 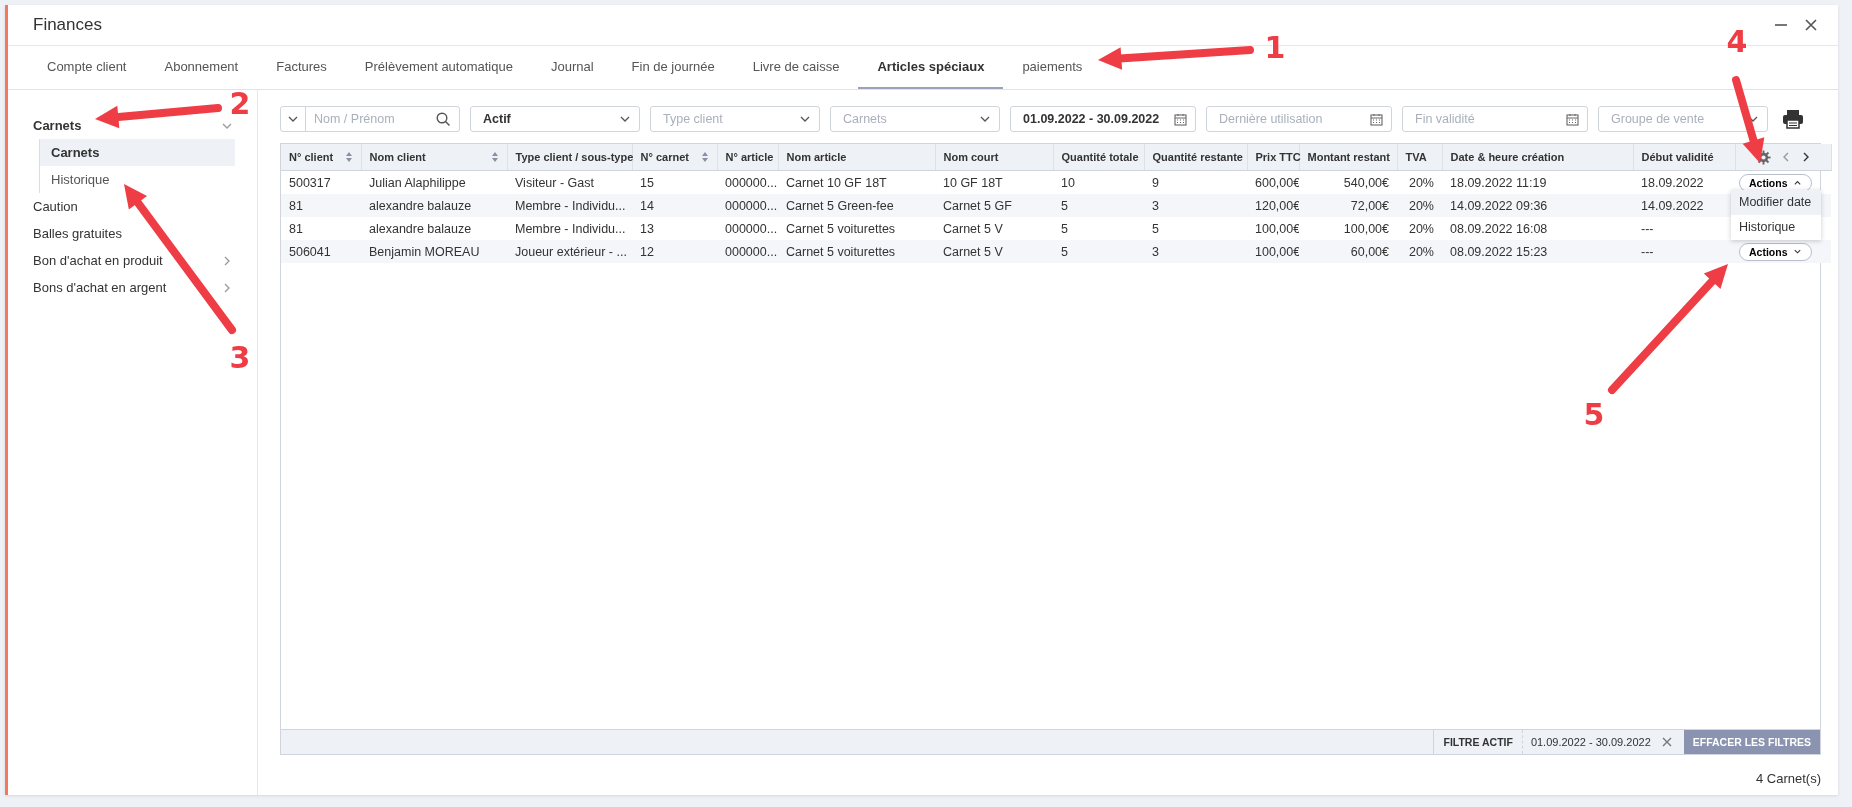 What do you see at coordinates (674, 205) in the screenshot?
I see `table-cell: 14` at bounding box center [674, 205].